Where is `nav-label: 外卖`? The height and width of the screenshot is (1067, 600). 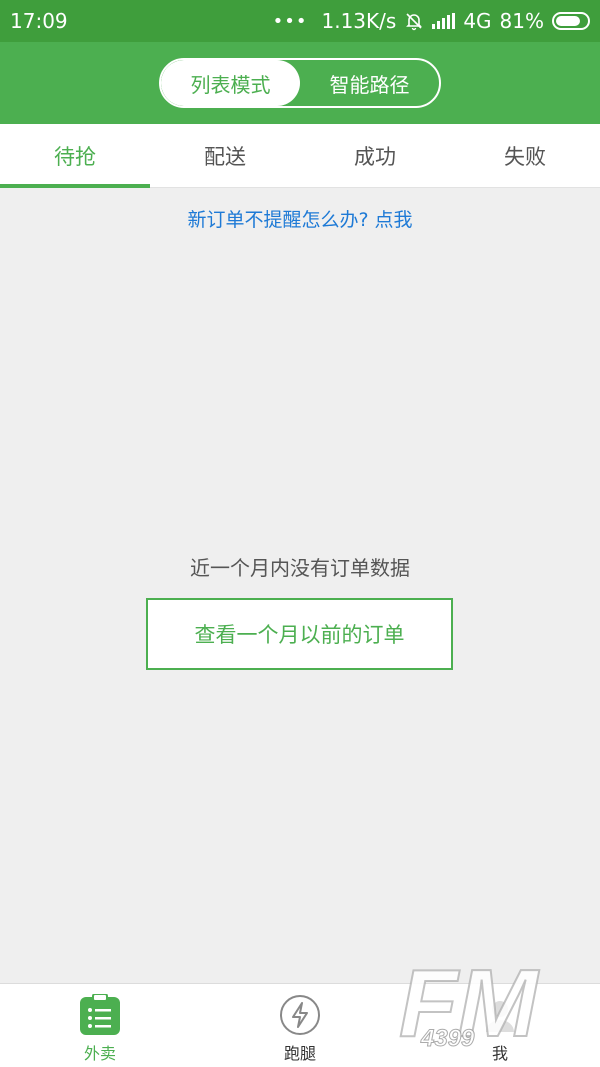 nav-label: 外卖 is located at coordinates (99, 1053).